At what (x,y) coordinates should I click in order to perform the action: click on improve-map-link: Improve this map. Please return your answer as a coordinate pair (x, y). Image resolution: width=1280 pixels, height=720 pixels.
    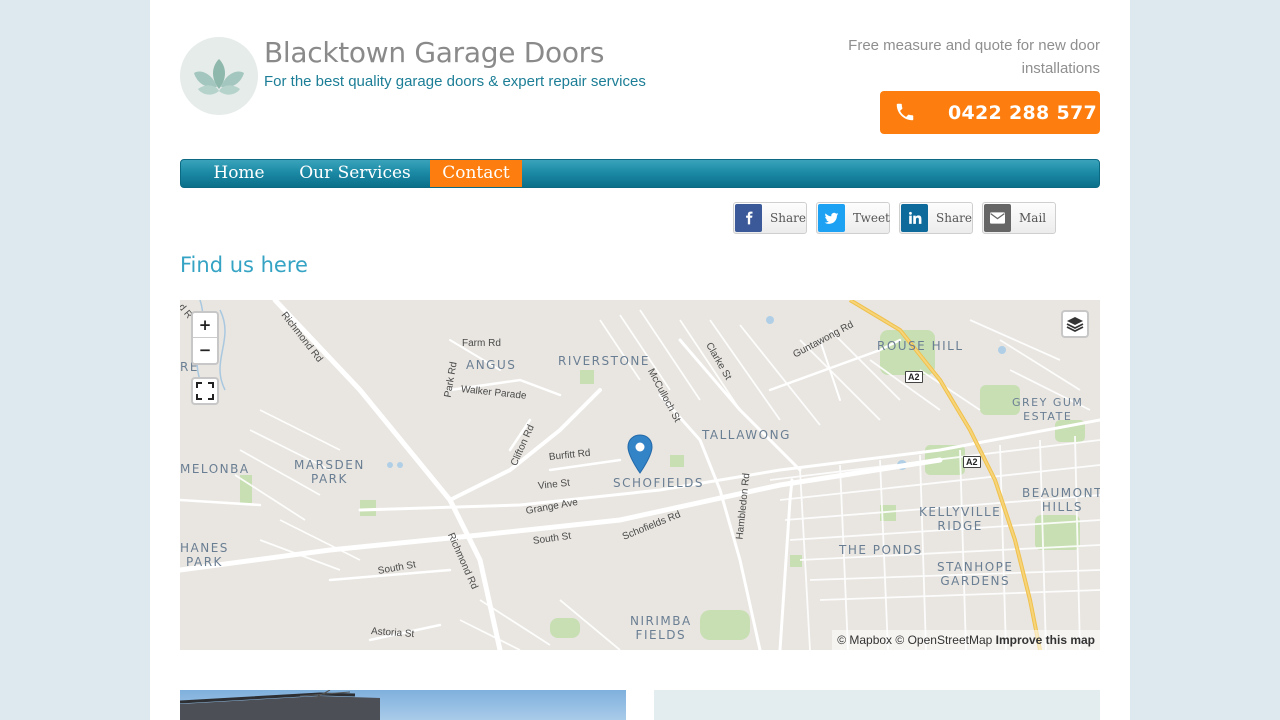
    Looking at the image, I should click on (1045, 640).